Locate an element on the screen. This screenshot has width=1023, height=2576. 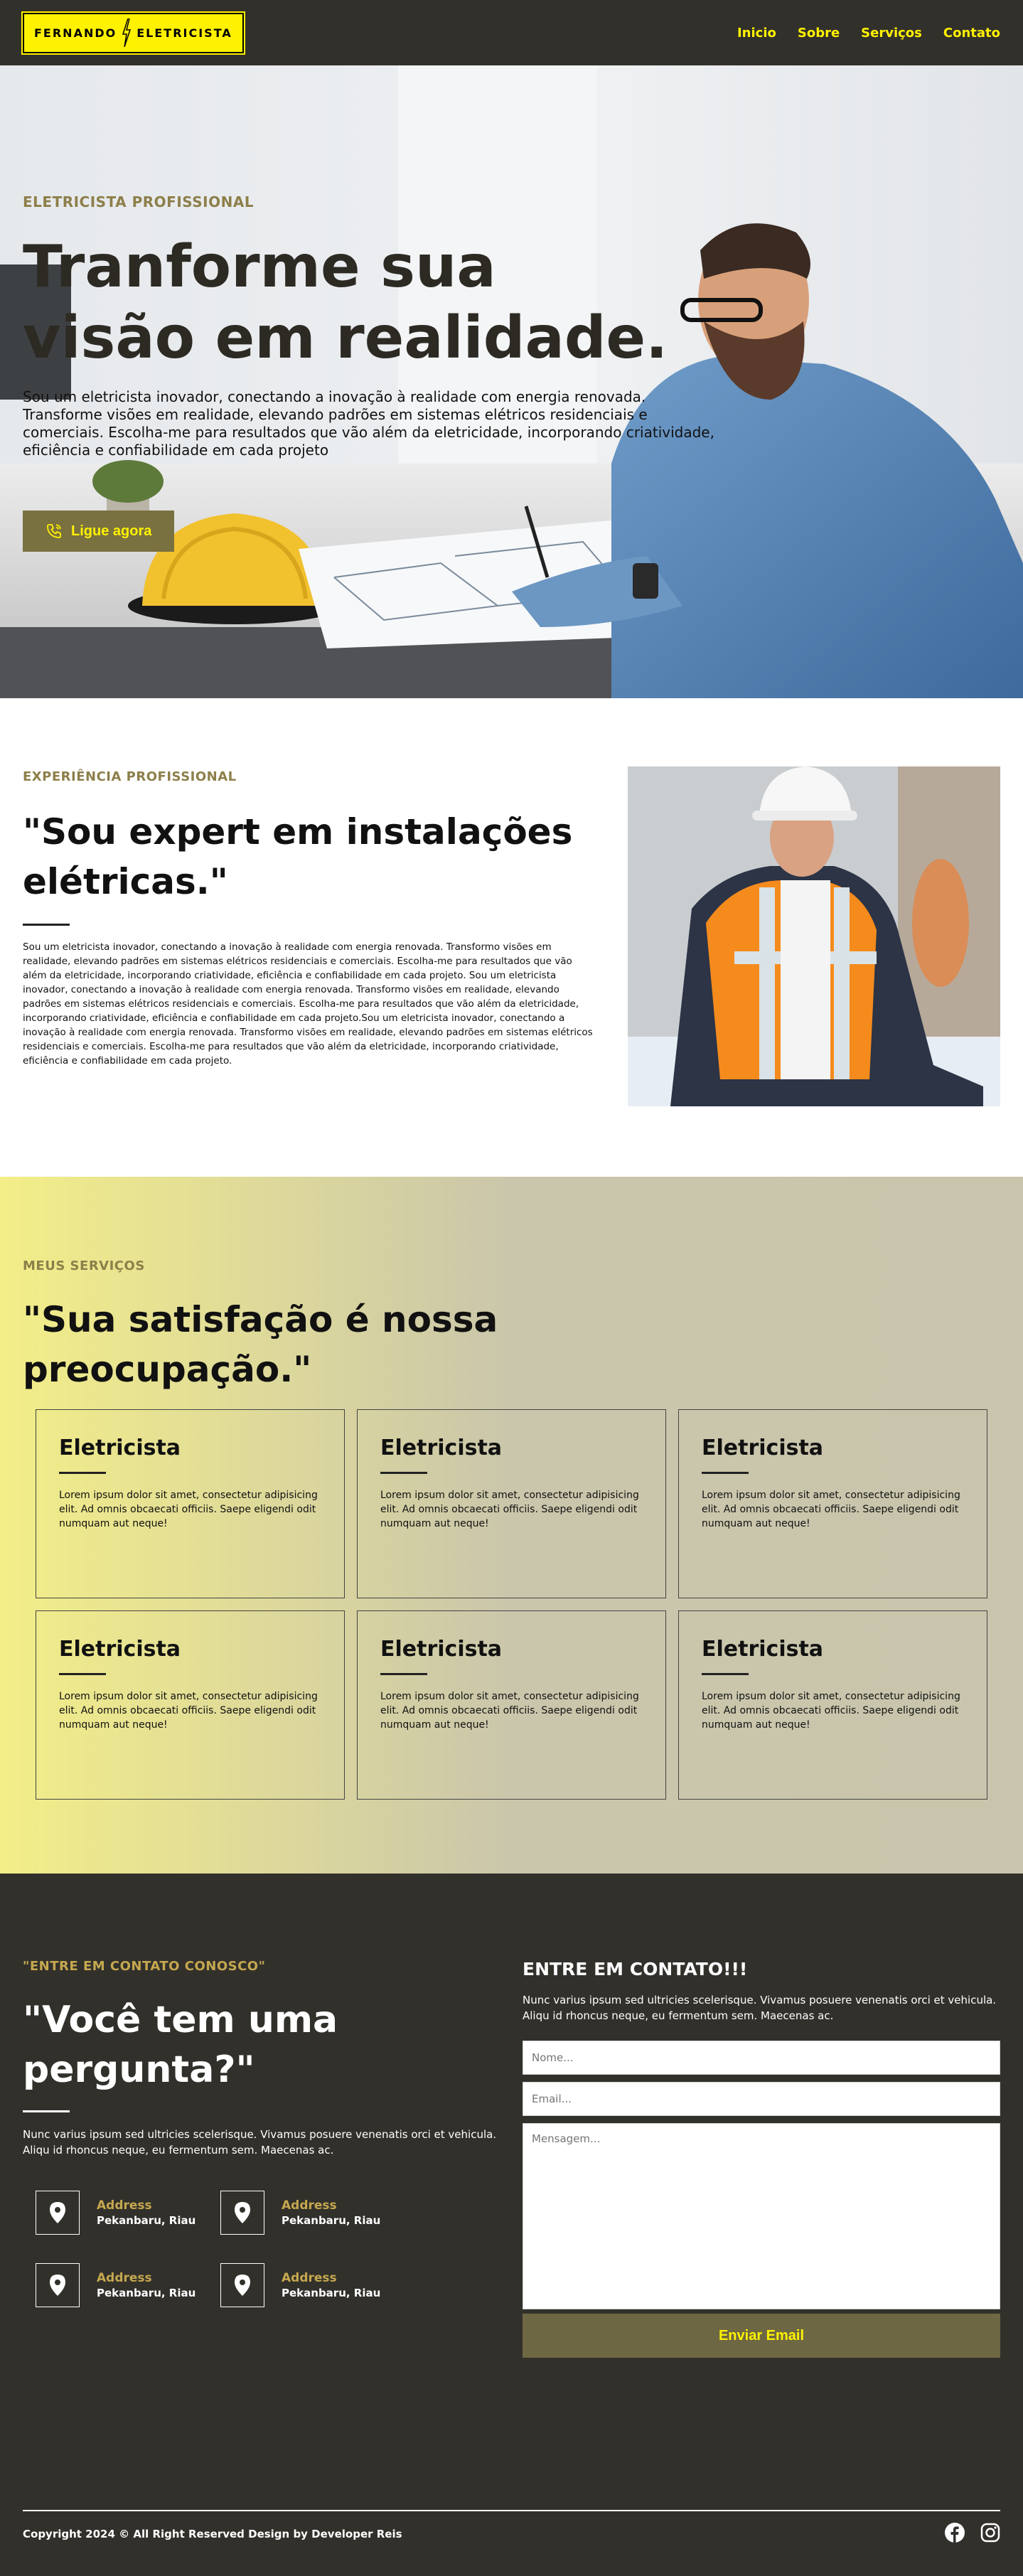
email-field is located at coordinates (761, 2099).